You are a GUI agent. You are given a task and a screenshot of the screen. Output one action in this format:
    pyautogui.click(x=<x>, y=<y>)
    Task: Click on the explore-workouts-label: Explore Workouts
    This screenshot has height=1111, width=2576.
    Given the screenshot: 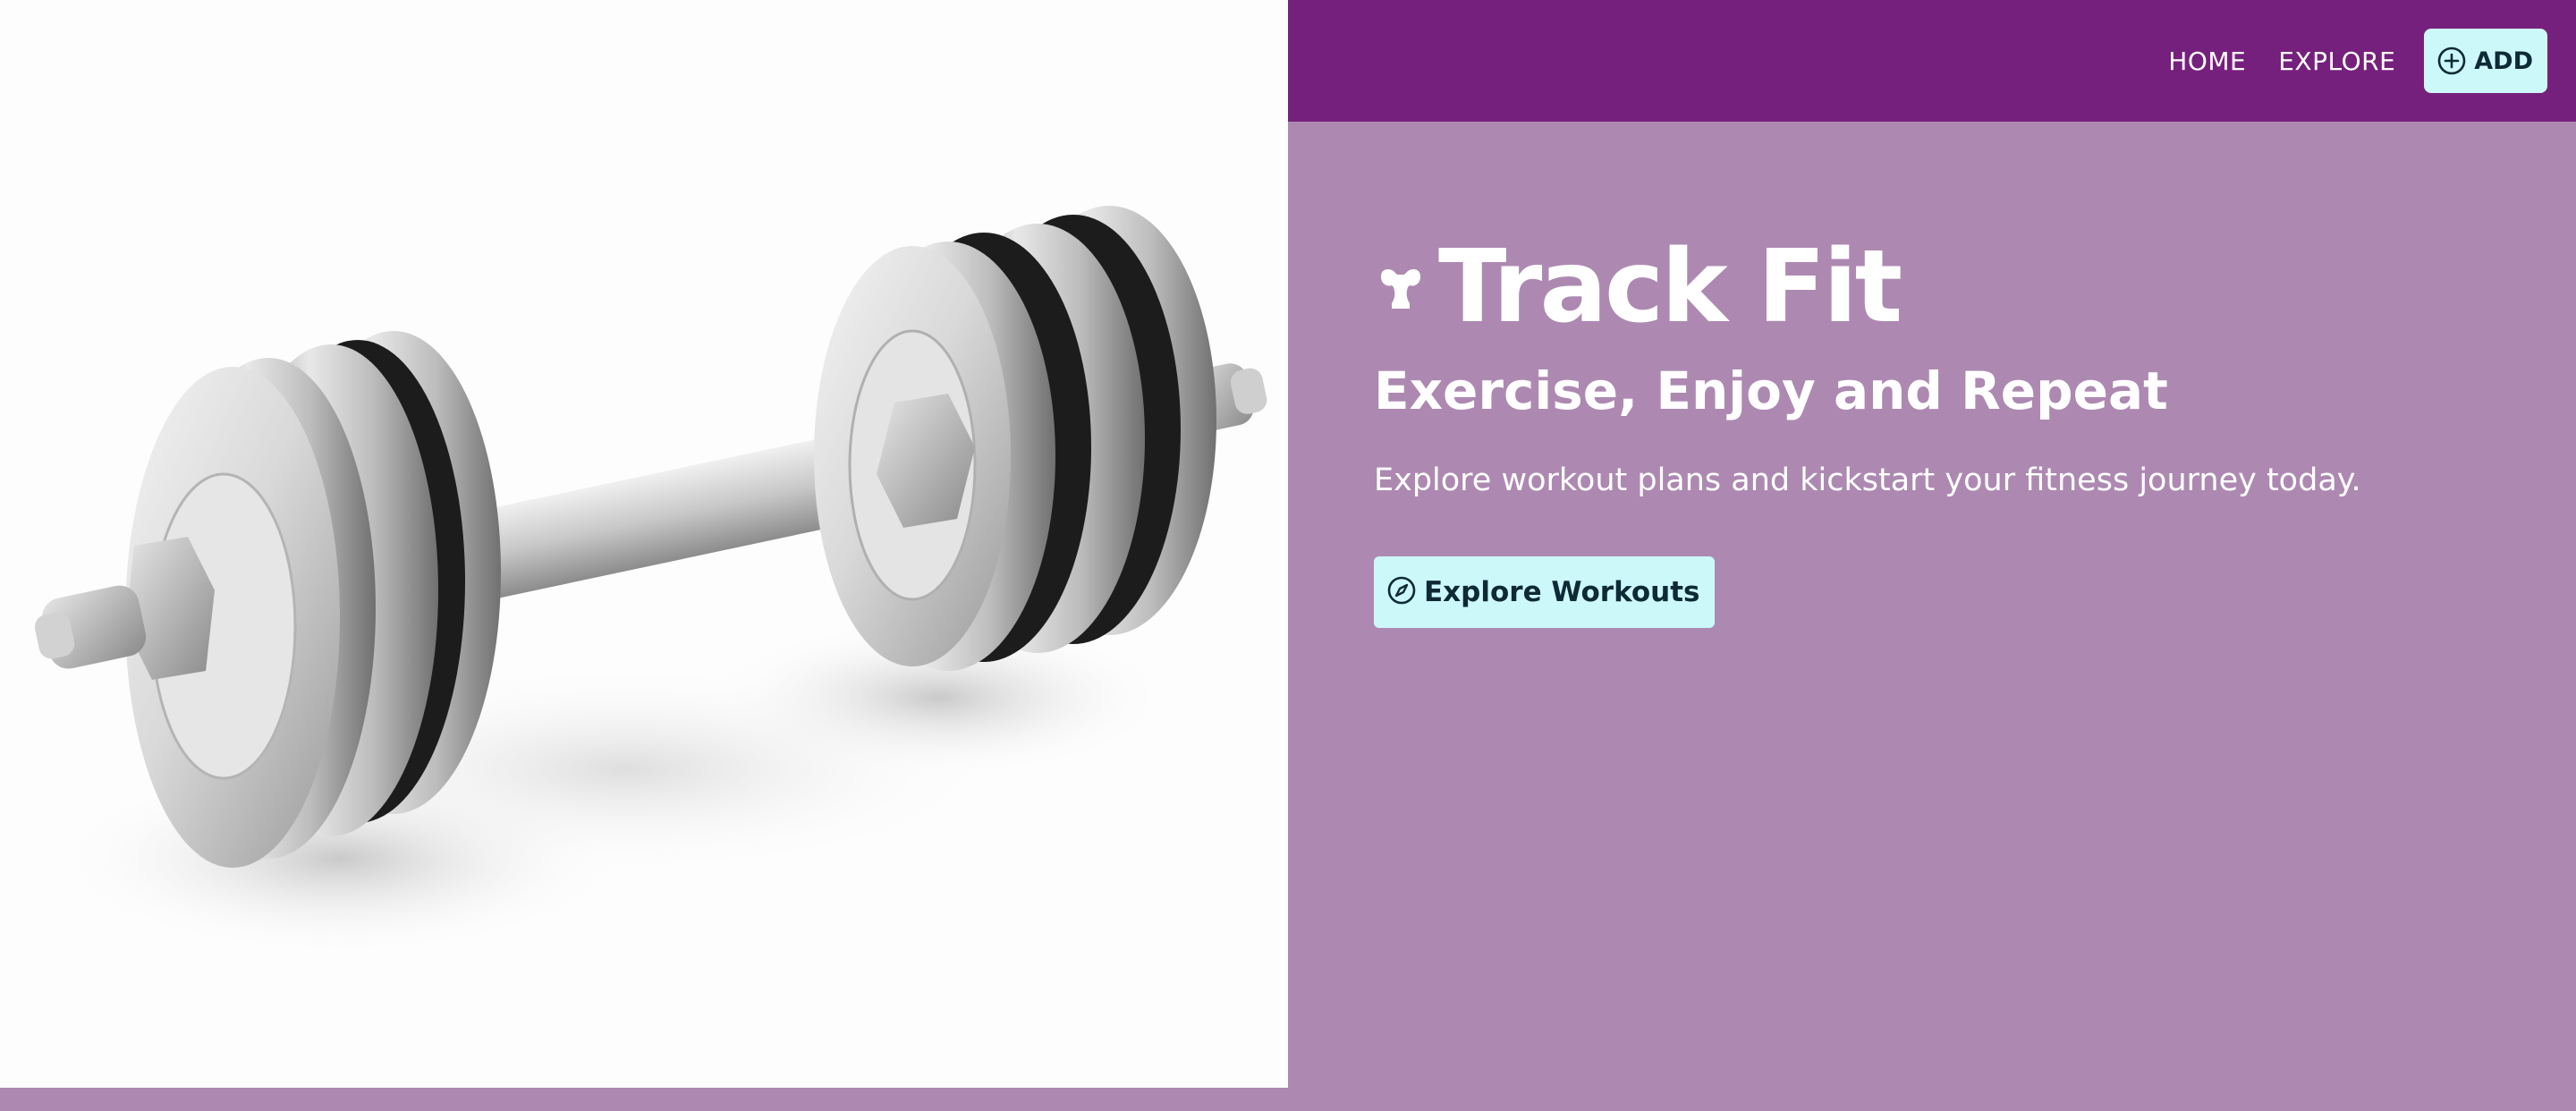 What is the action you would take?
    pyautogui.click(x=1562, y=591)
    